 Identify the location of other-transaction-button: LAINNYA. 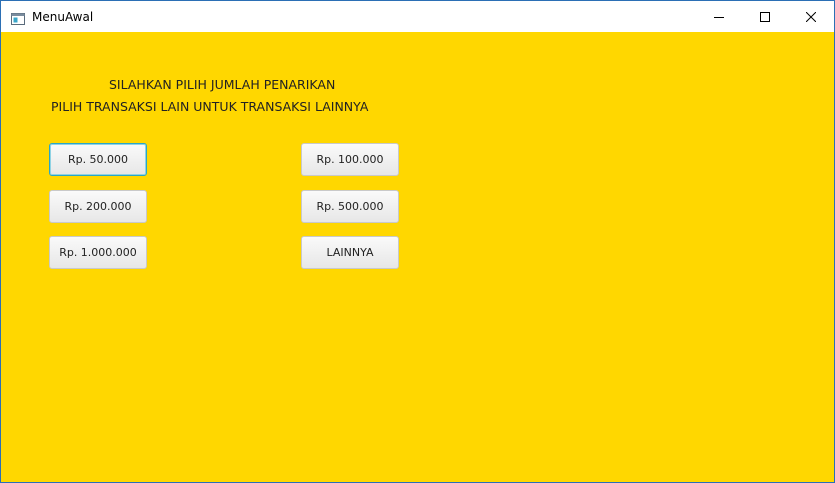
(350, 252).